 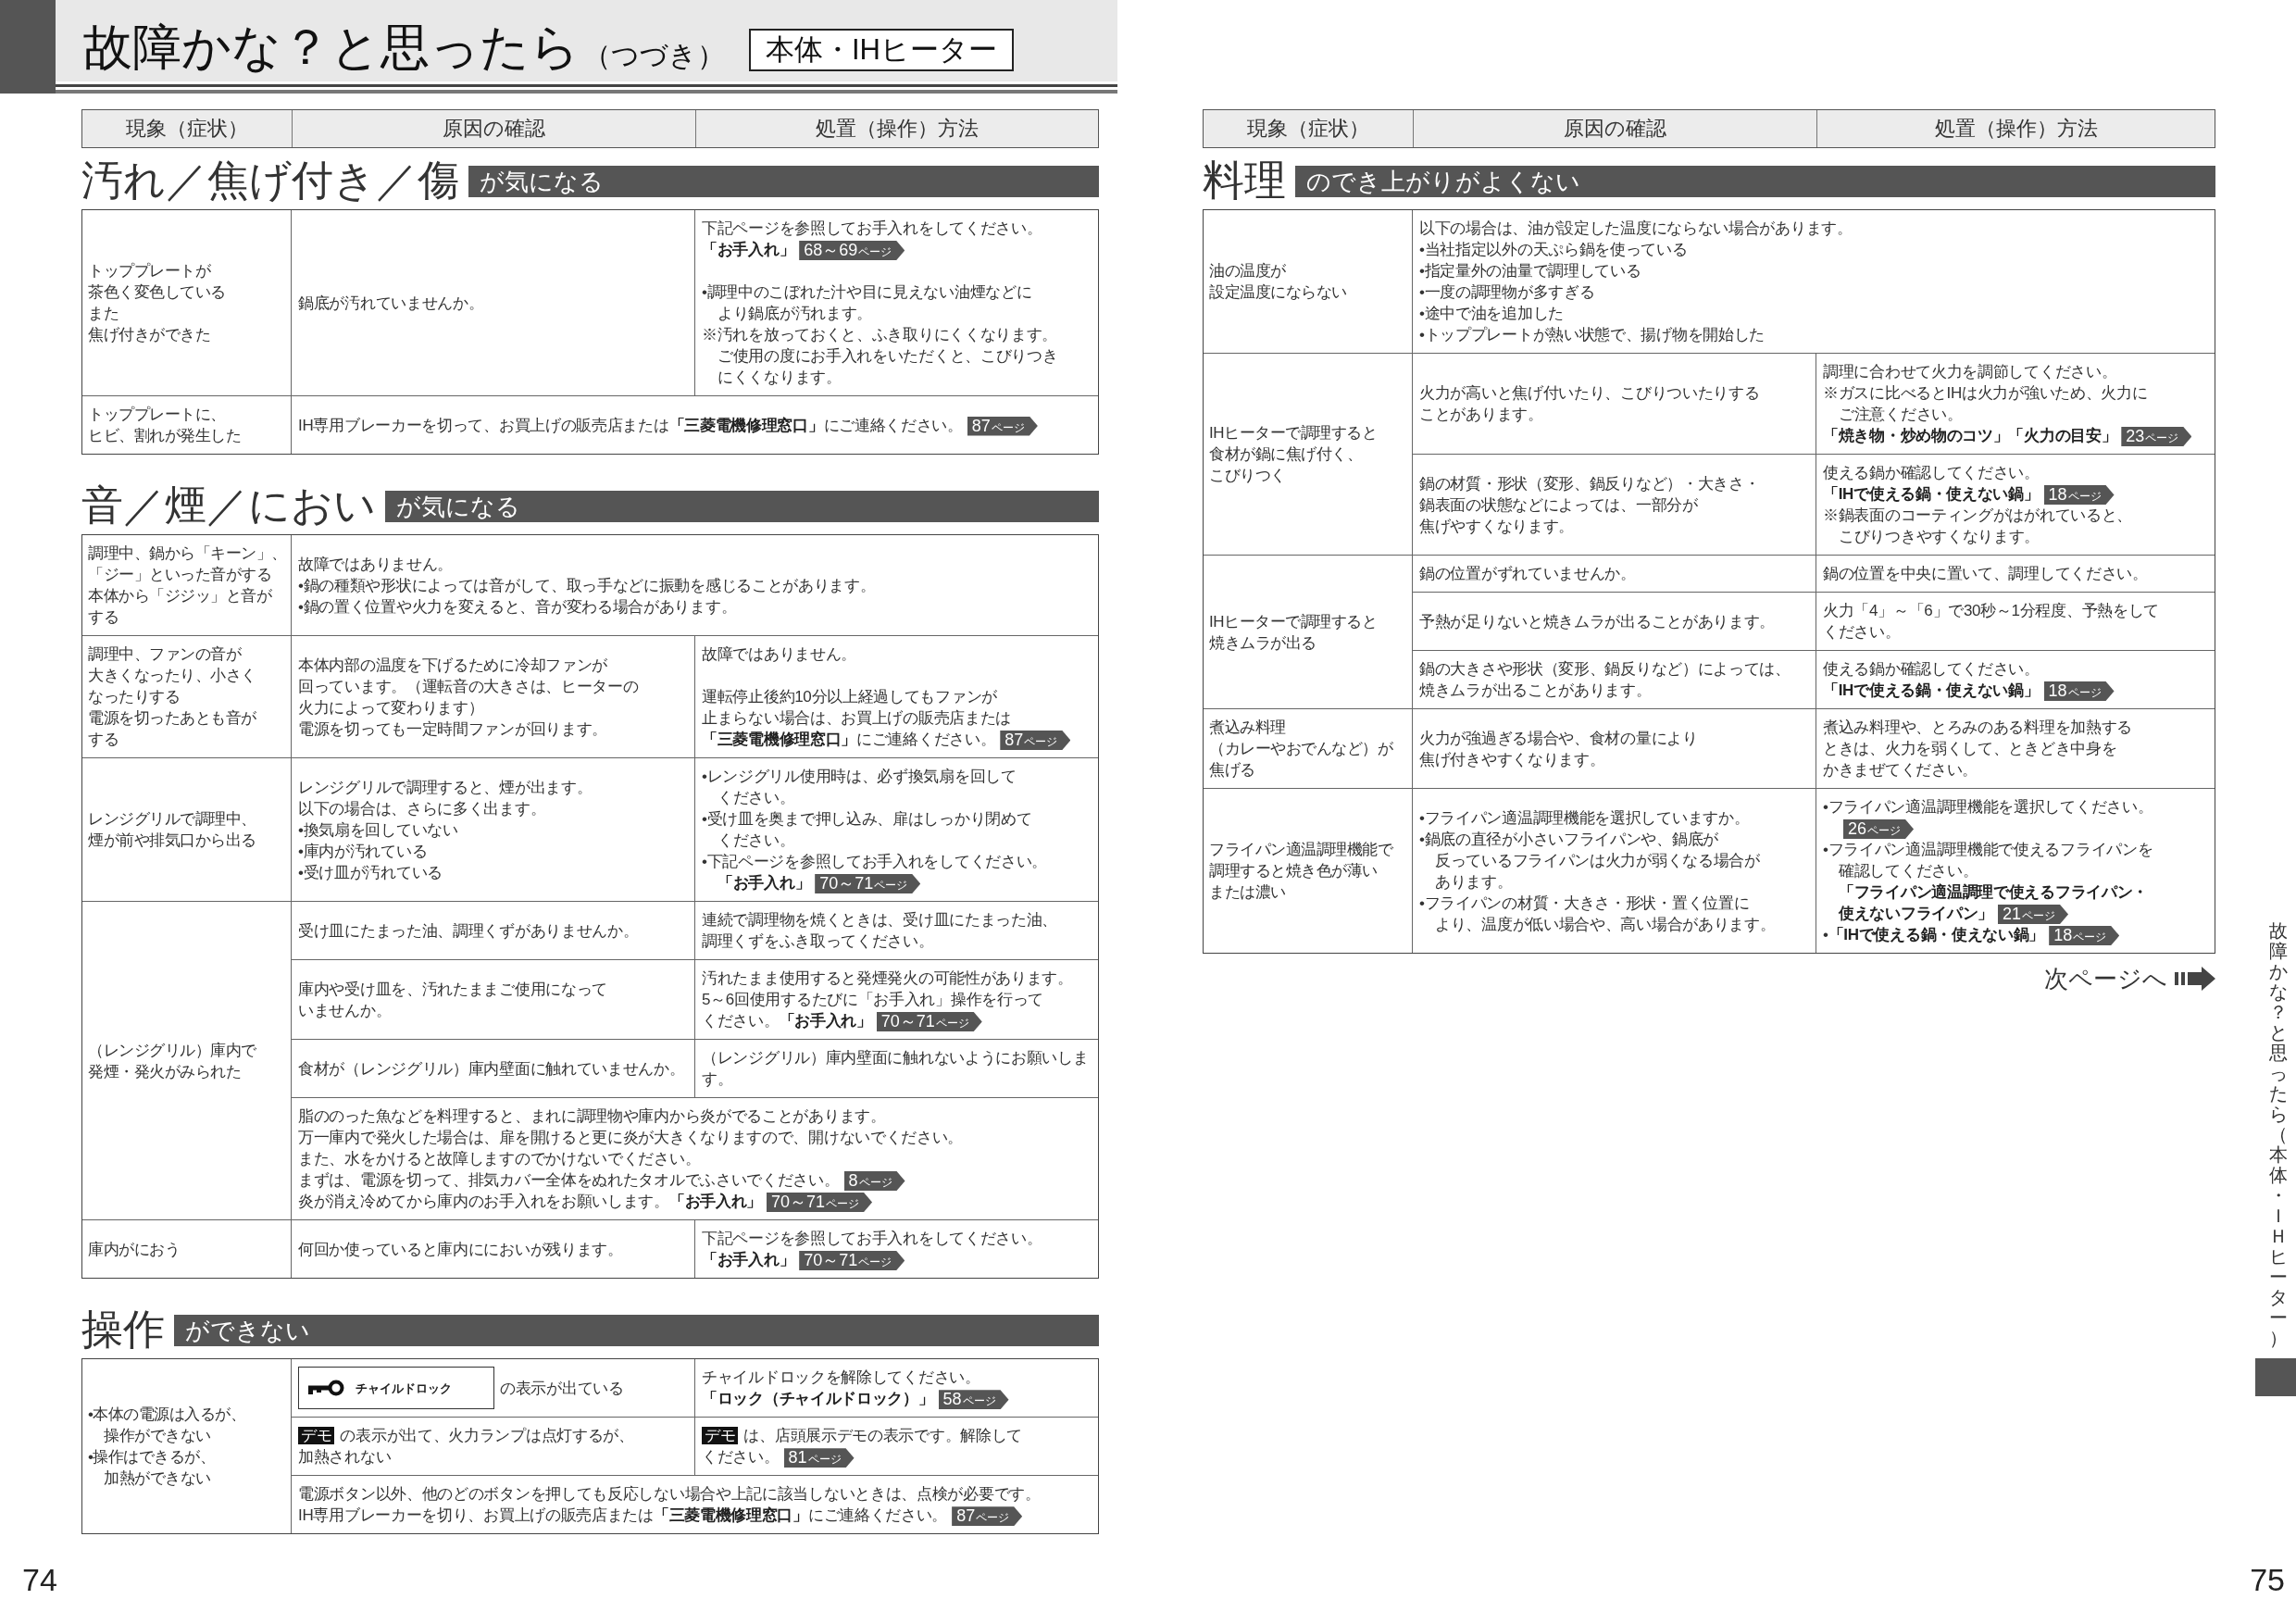 What do you see at coordinates (867, 303) in the screenshot?
I see `bullet-item: •調理中のこぼれた汁や目に見えない油煙などに より鍋底が汚れます。` at bounding box center [867, 303].